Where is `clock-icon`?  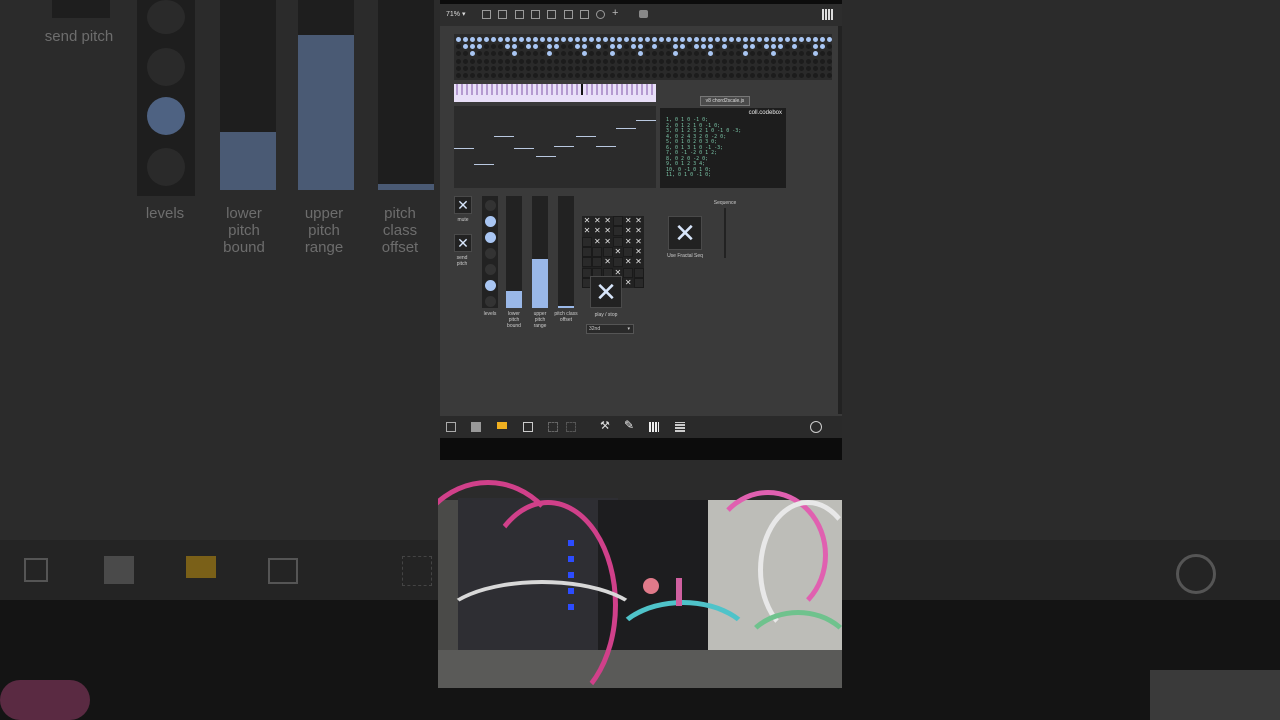
clock-icon is located at coordinates (600, 14).